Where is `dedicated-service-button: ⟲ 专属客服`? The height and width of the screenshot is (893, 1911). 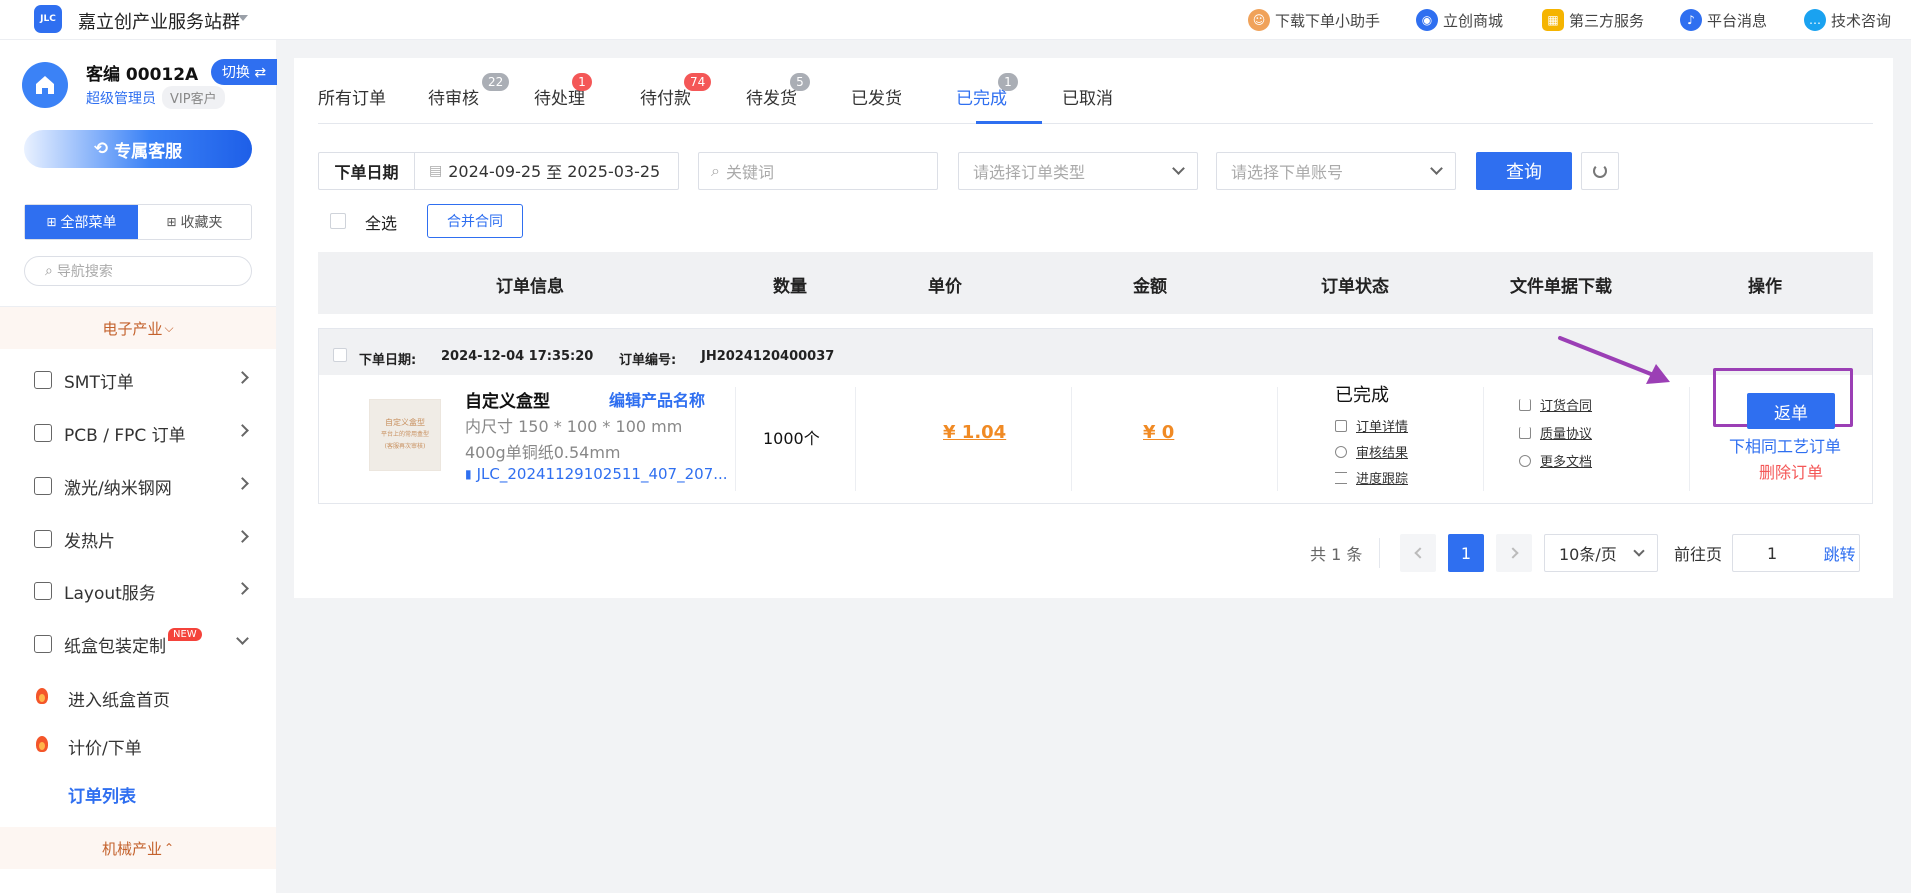 dedicated-service-button: ⟲ 专属客服 is located at coordinates (138, 149).